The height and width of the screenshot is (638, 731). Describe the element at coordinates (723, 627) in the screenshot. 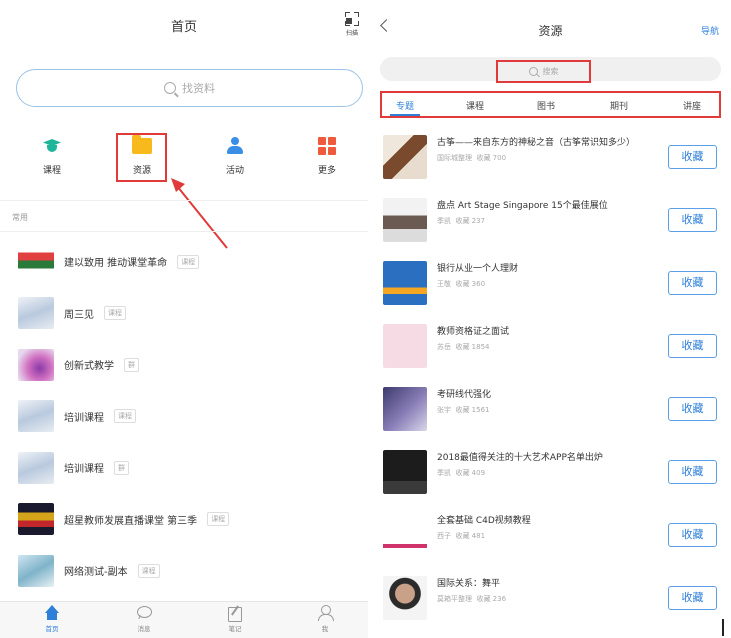

I see `text-cursor` at that location.